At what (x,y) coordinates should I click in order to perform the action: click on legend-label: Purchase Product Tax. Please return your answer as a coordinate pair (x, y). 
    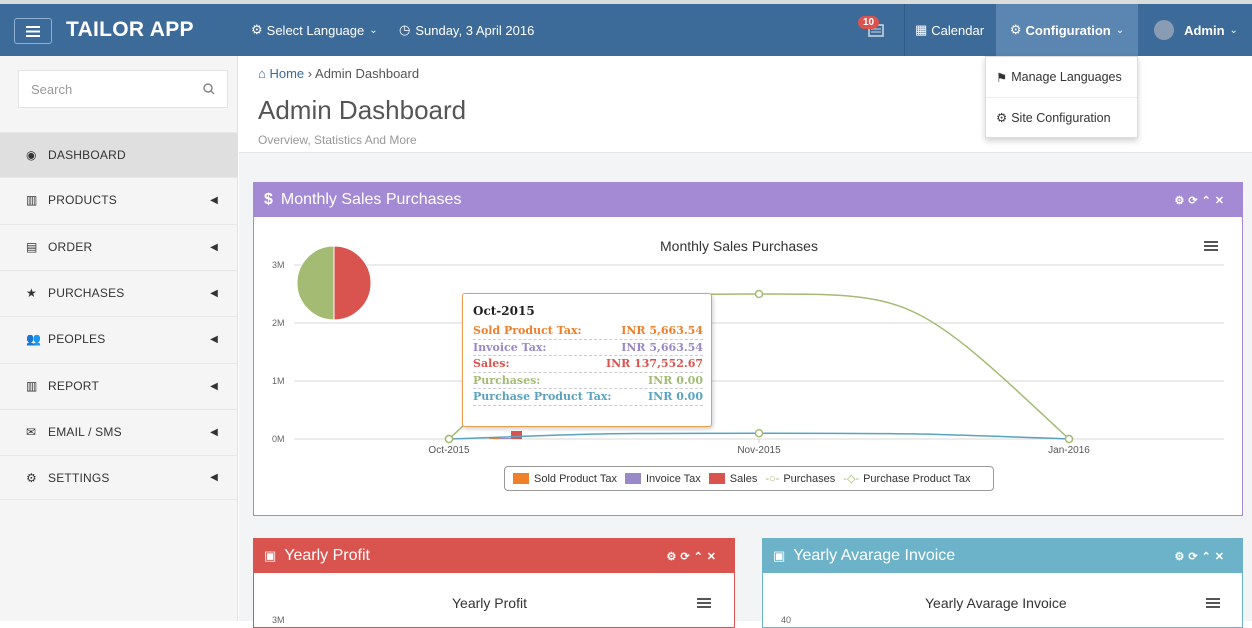
    Looking at the image, I should click on (917, 478).